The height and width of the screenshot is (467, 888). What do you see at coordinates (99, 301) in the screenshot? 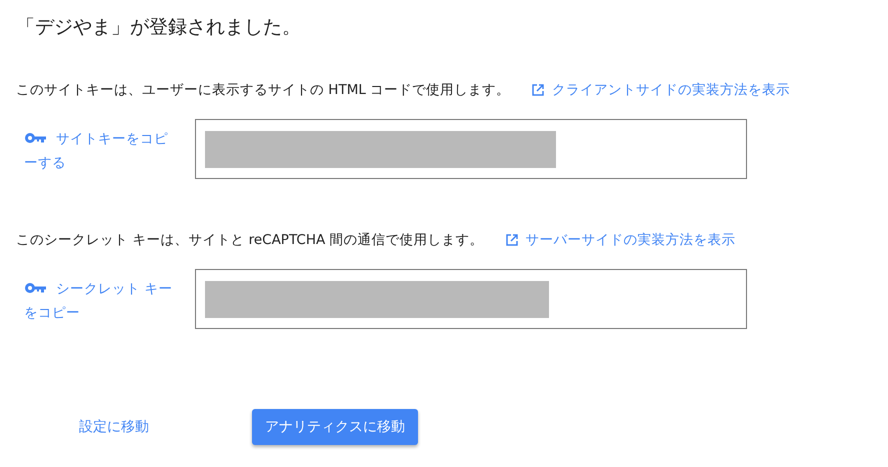
I see `copy-key-link: シークレット キーをコピー` at bounding box center [99, 301].